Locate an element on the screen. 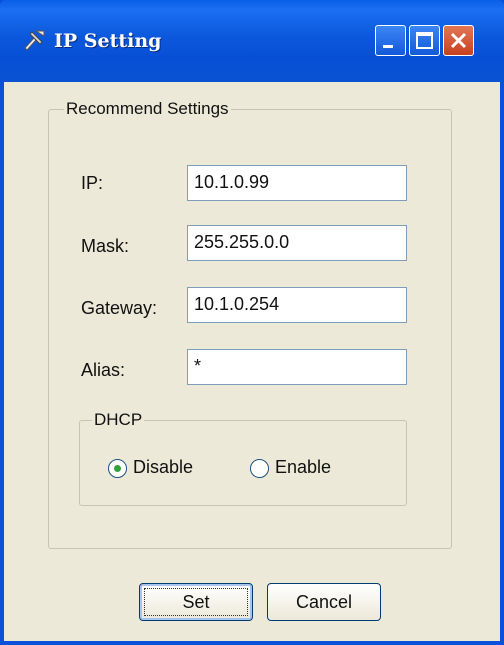 This screenshot has width=504, height=645. minimize-button is located at coordinates (390, 40).